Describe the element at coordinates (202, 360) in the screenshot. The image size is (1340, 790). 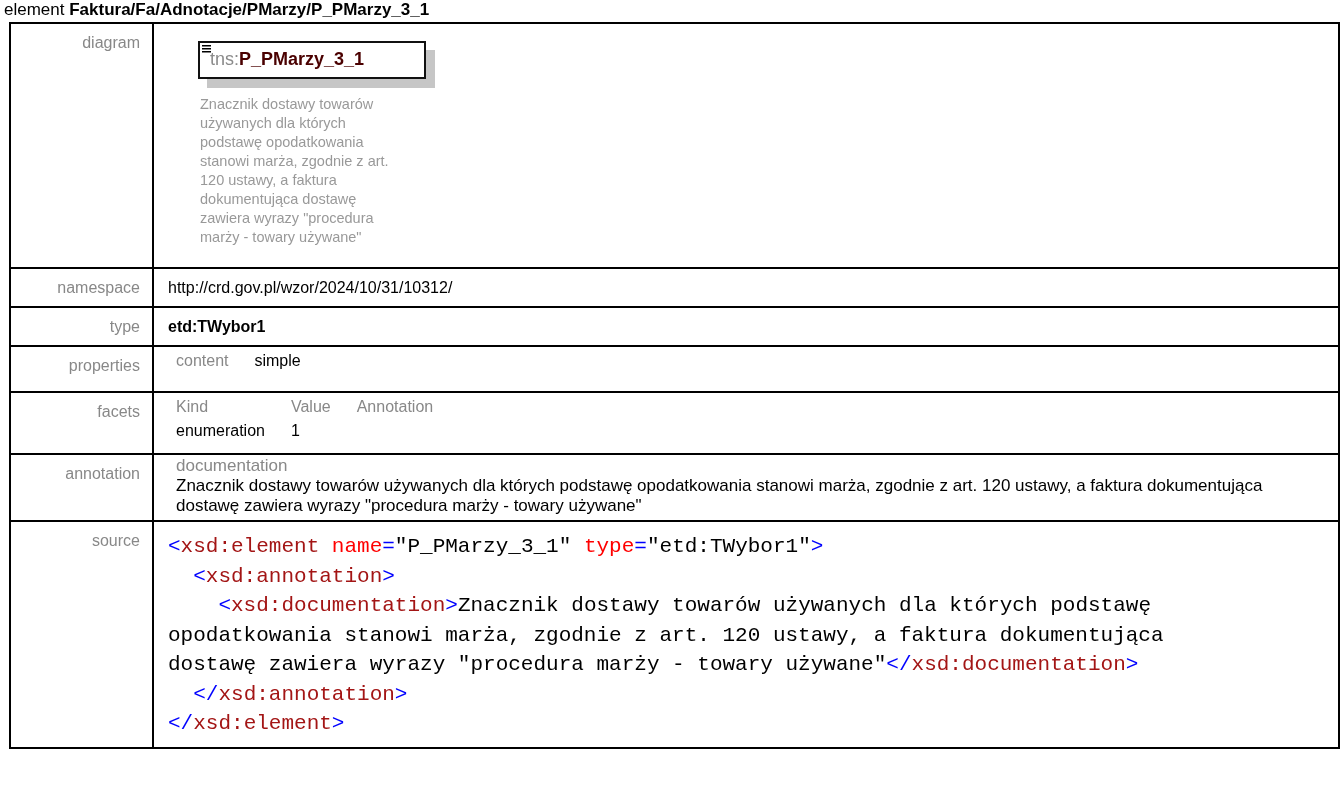
I see `property-key: content` at that location.